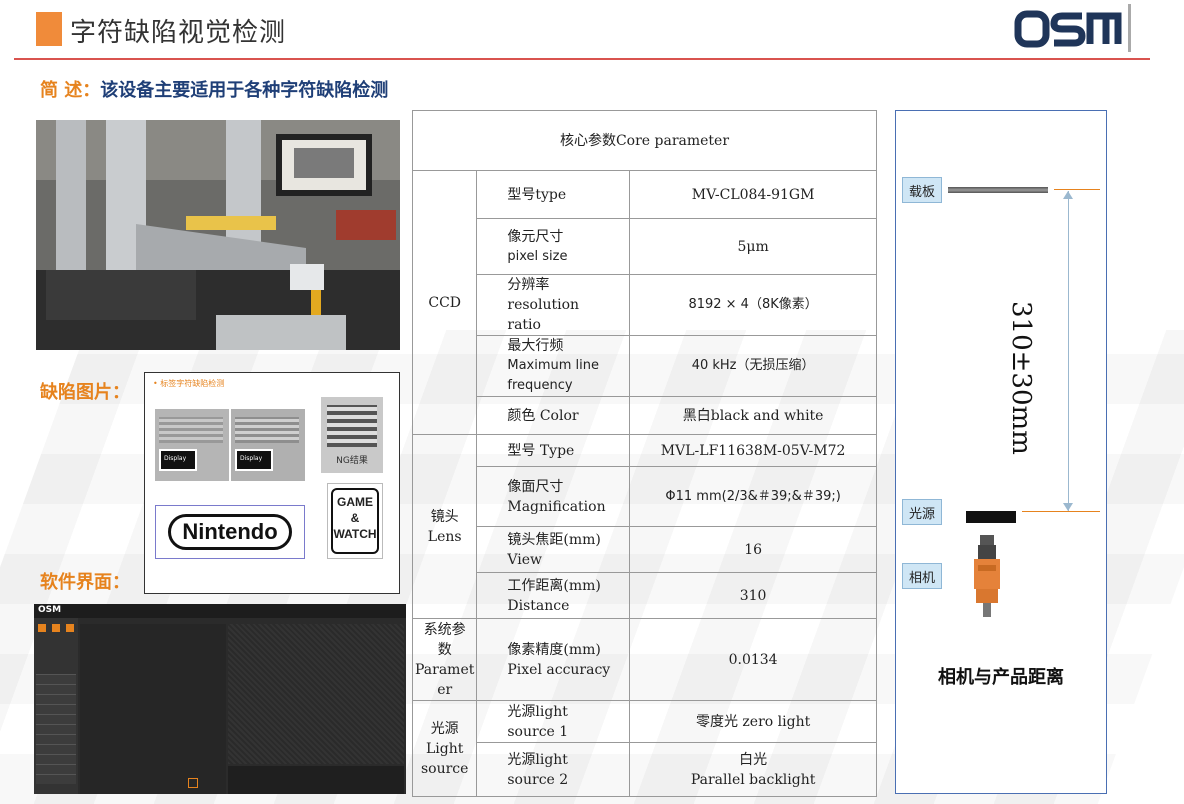 The width and height of the screenshot is (1184, 804). Describe the element at coordinates (268, 445) in the screenshot. I see `defect-sample-2: Display` at that location.